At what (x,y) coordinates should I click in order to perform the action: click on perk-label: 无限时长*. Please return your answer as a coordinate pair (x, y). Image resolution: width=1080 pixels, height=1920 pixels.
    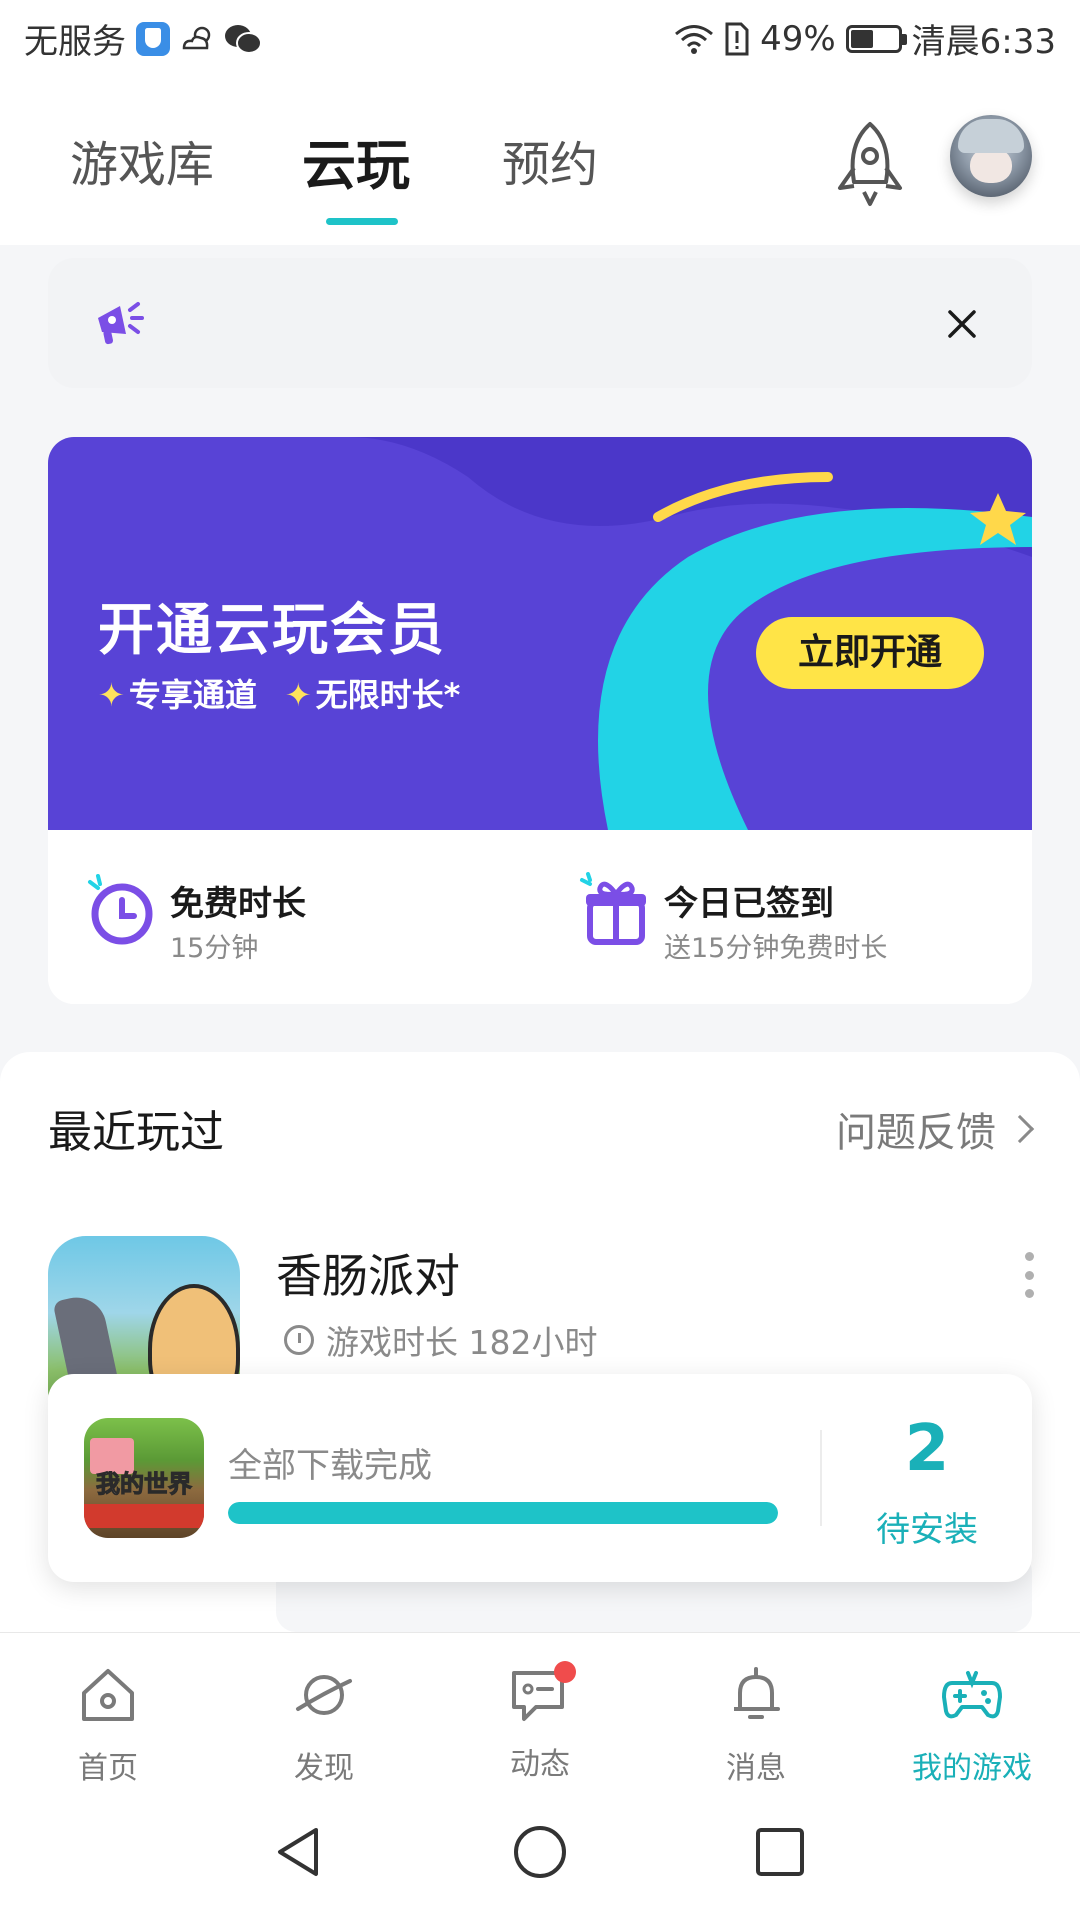
    Looking at the image, I should click on (388, 695).